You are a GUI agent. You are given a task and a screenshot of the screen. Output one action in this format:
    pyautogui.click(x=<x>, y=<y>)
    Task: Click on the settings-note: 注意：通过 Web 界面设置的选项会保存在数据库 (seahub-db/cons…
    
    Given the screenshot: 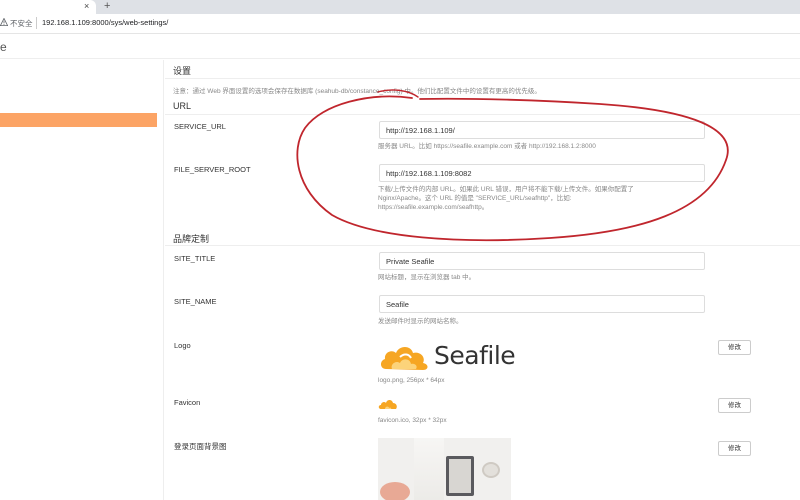 What is the action you would take?
    pyautogui.click(x=357, y=91)
    